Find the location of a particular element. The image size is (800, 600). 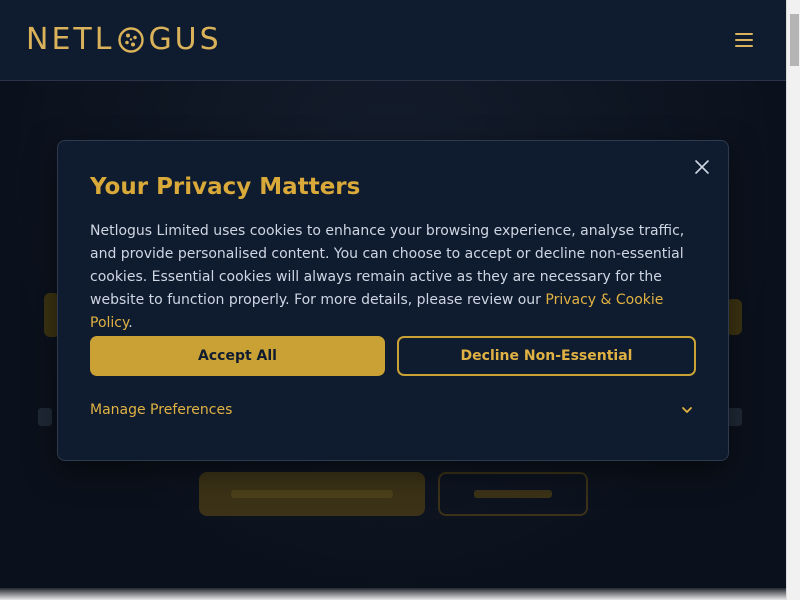

hero-text-fragment-left is located at coordinates (45, 417).